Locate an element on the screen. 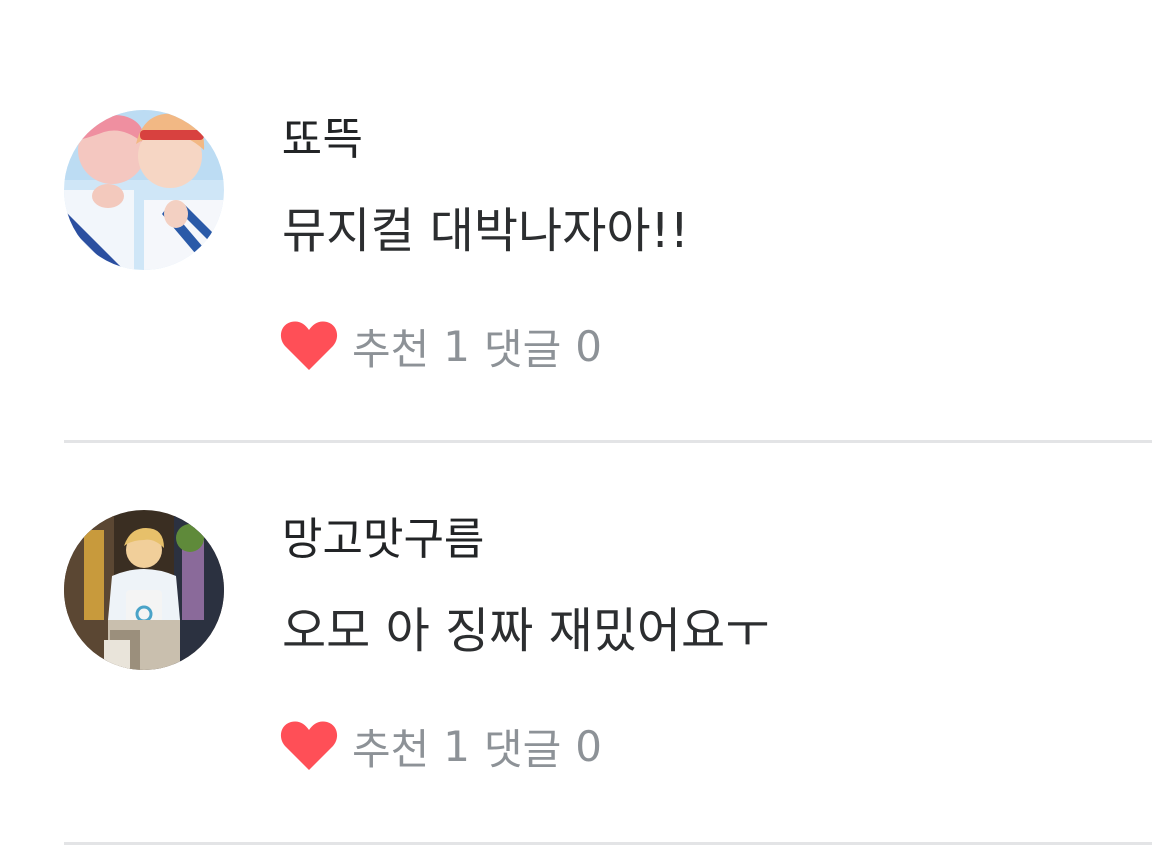 The height and width of the screenshot is (864, 1152). username: 망고맛구름 is located at coordinates (383, 540).